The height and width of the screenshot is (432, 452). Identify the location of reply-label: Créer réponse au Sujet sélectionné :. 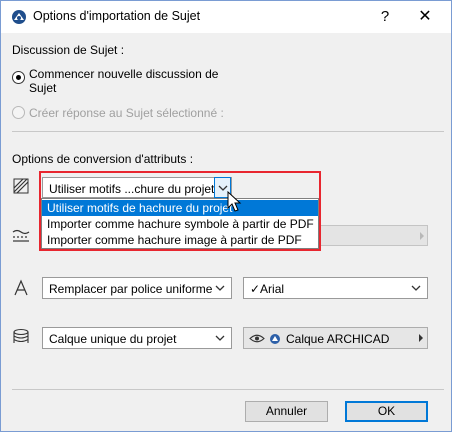
(126, 113).